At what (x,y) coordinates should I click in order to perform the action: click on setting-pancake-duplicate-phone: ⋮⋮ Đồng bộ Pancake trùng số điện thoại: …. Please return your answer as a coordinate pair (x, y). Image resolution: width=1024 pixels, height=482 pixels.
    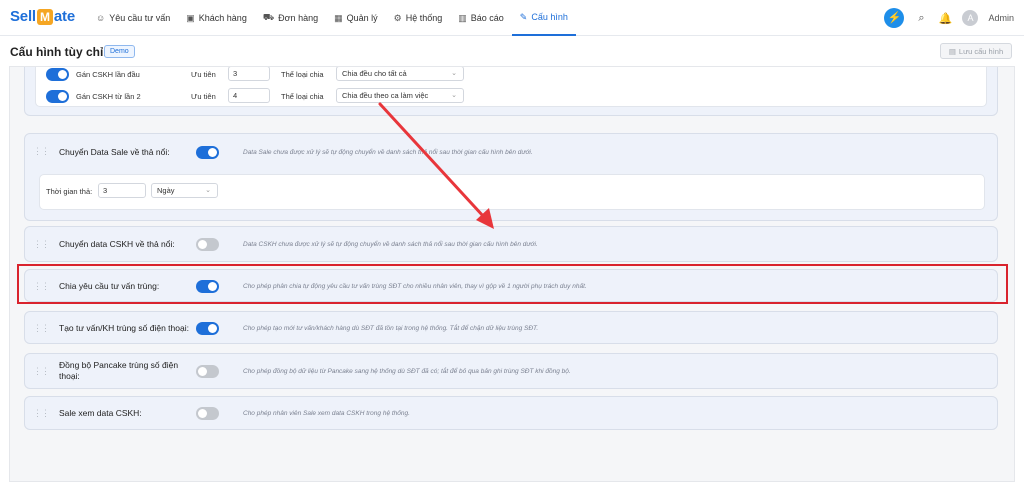
    Looking at the image, I should click on (511, 371).